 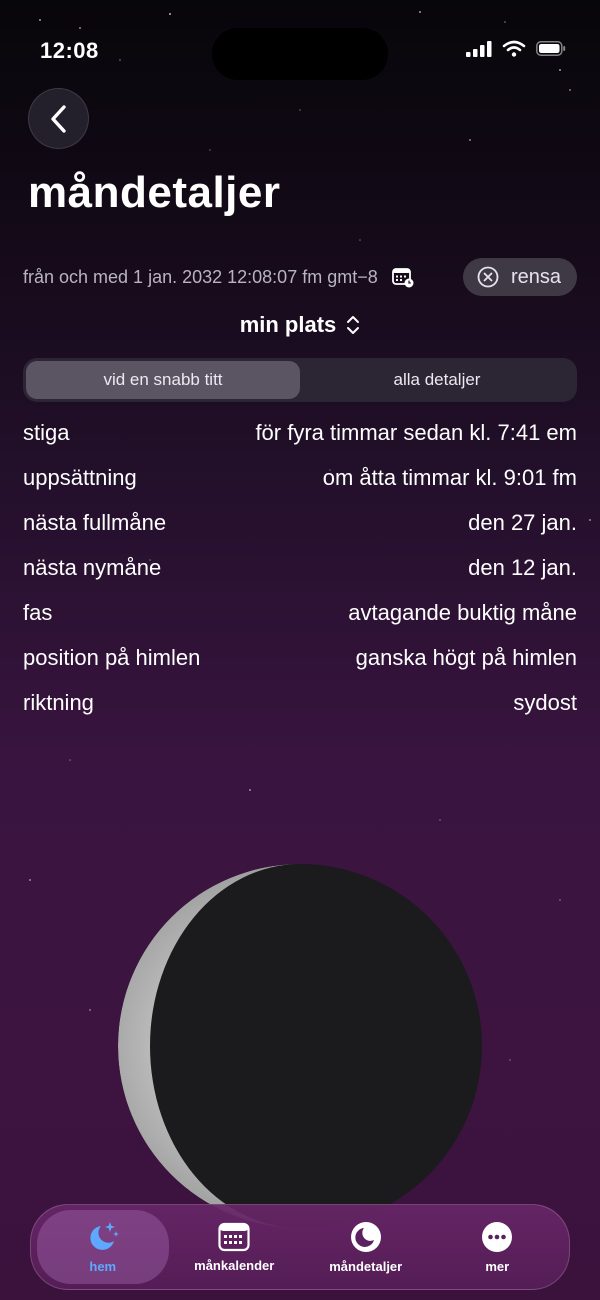 I want to click on detail-label: nästa fullmåne, so click(x=95, y=522).